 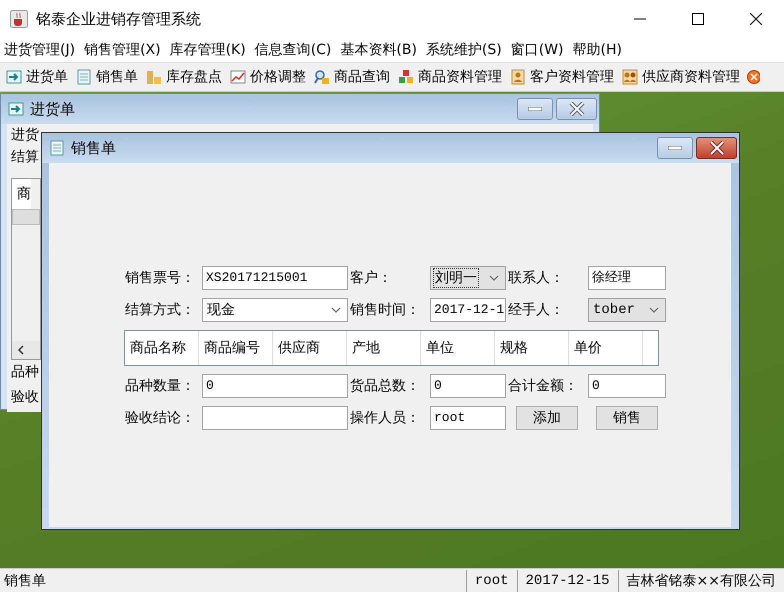 What do you see at coordinates (630, 77) in the screenshot?
I see `people-icon` at bounding box center [630, 77].